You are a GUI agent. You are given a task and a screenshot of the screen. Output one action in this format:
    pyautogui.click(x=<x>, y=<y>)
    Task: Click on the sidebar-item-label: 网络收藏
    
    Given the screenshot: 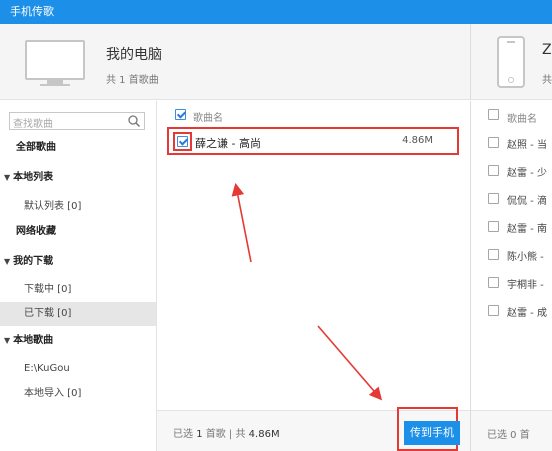 What is the action you would take?
    pyautogui.click(x=36, y=231)
    